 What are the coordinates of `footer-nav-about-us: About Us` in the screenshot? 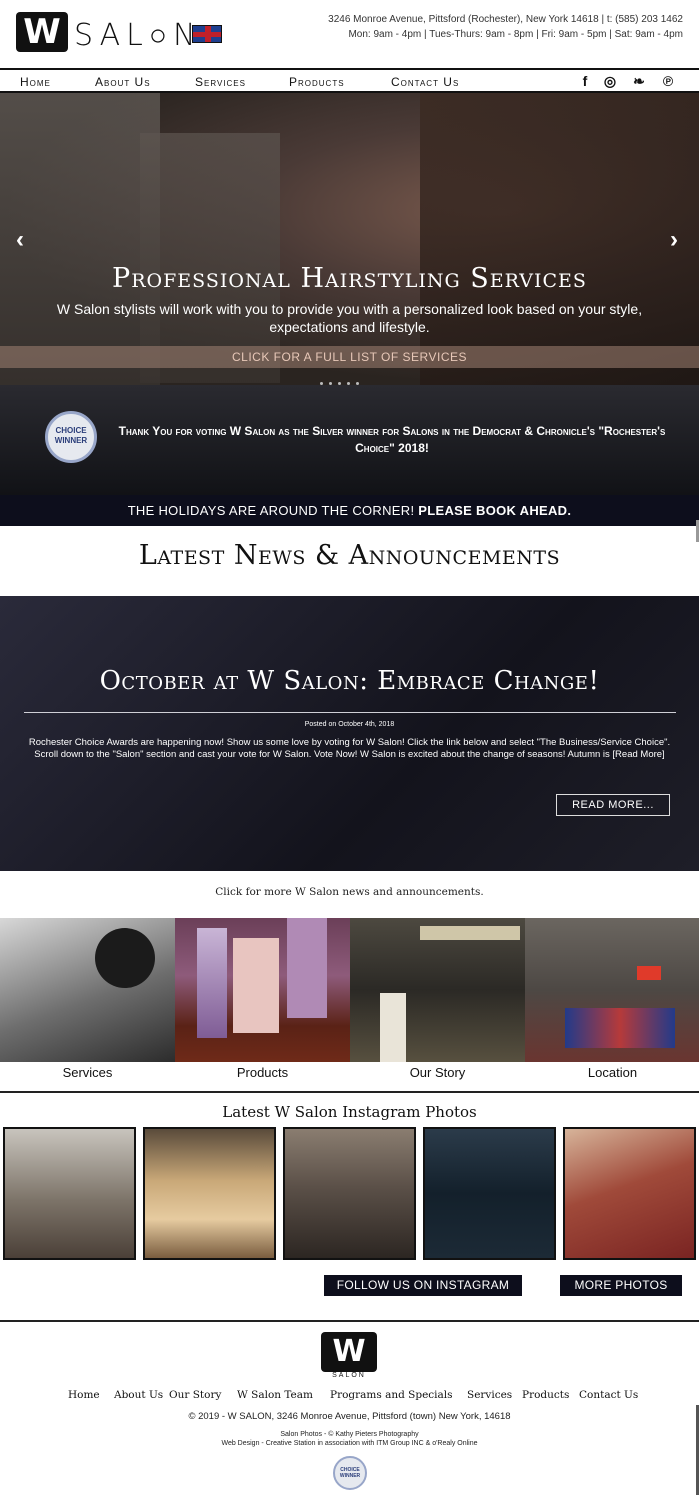 It's located at (138, 1395).